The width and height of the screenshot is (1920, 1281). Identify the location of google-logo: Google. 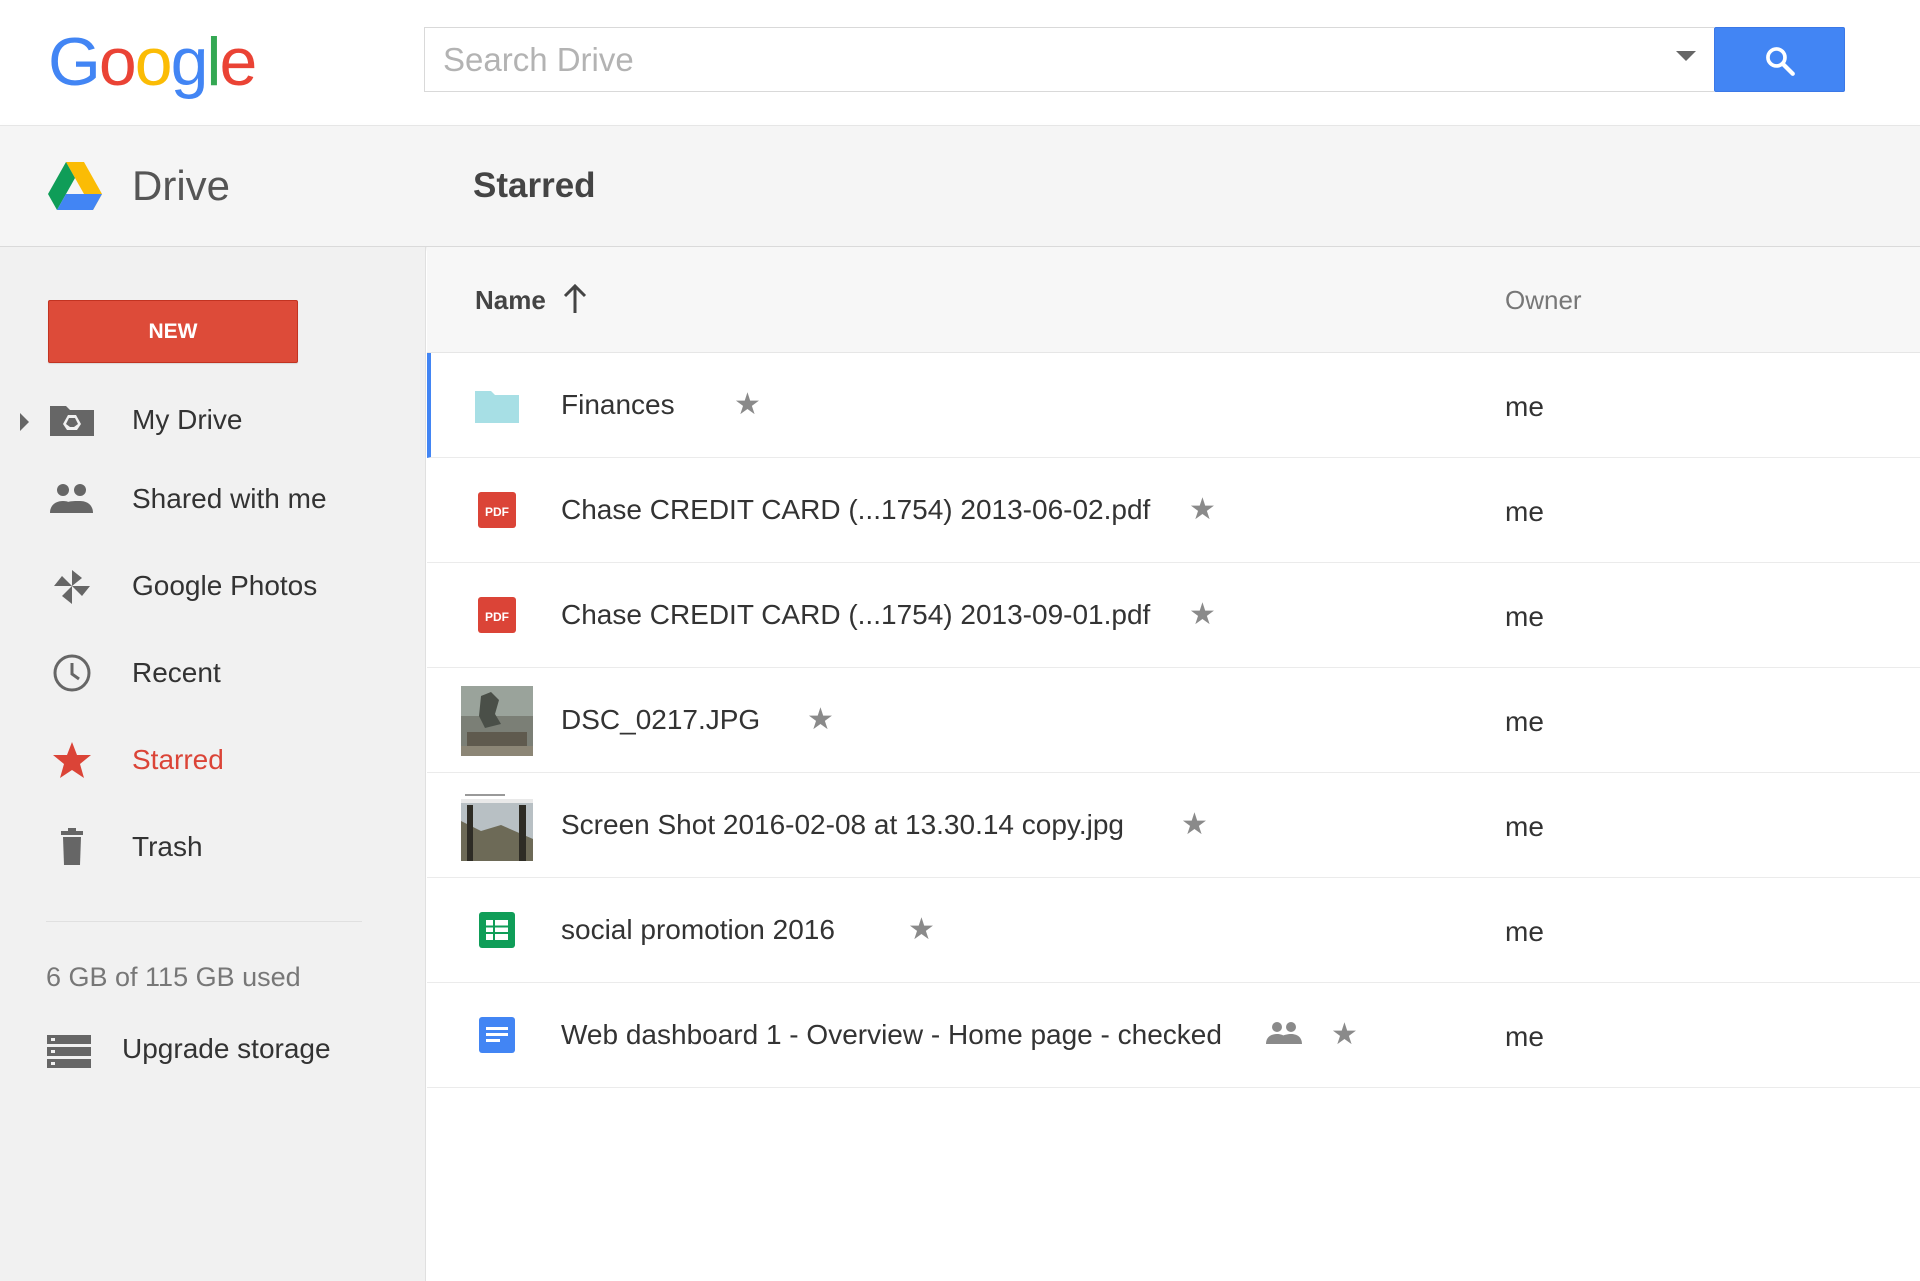
(153, 62).